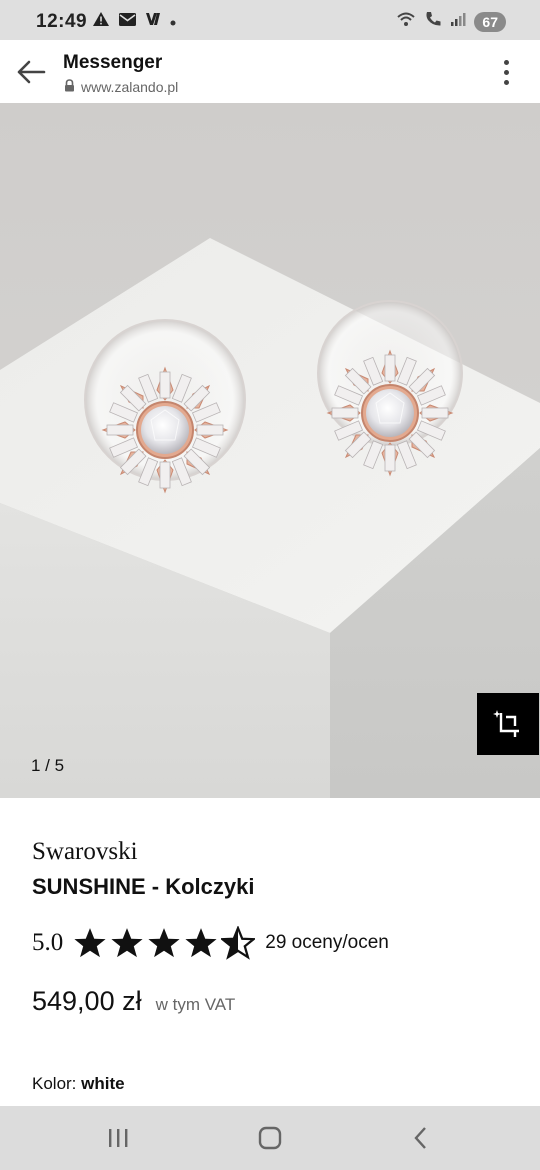  I want to click on url-text: www.zalando.pl, so click(130, 87).